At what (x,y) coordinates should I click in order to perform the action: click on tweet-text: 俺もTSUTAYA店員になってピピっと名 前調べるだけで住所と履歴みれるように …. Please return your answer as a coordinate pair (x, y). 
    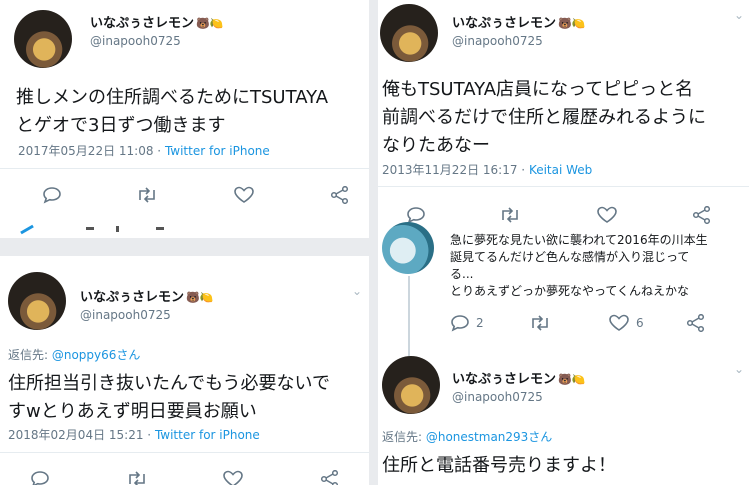
    Looking at the image, I should click on (544, 117).